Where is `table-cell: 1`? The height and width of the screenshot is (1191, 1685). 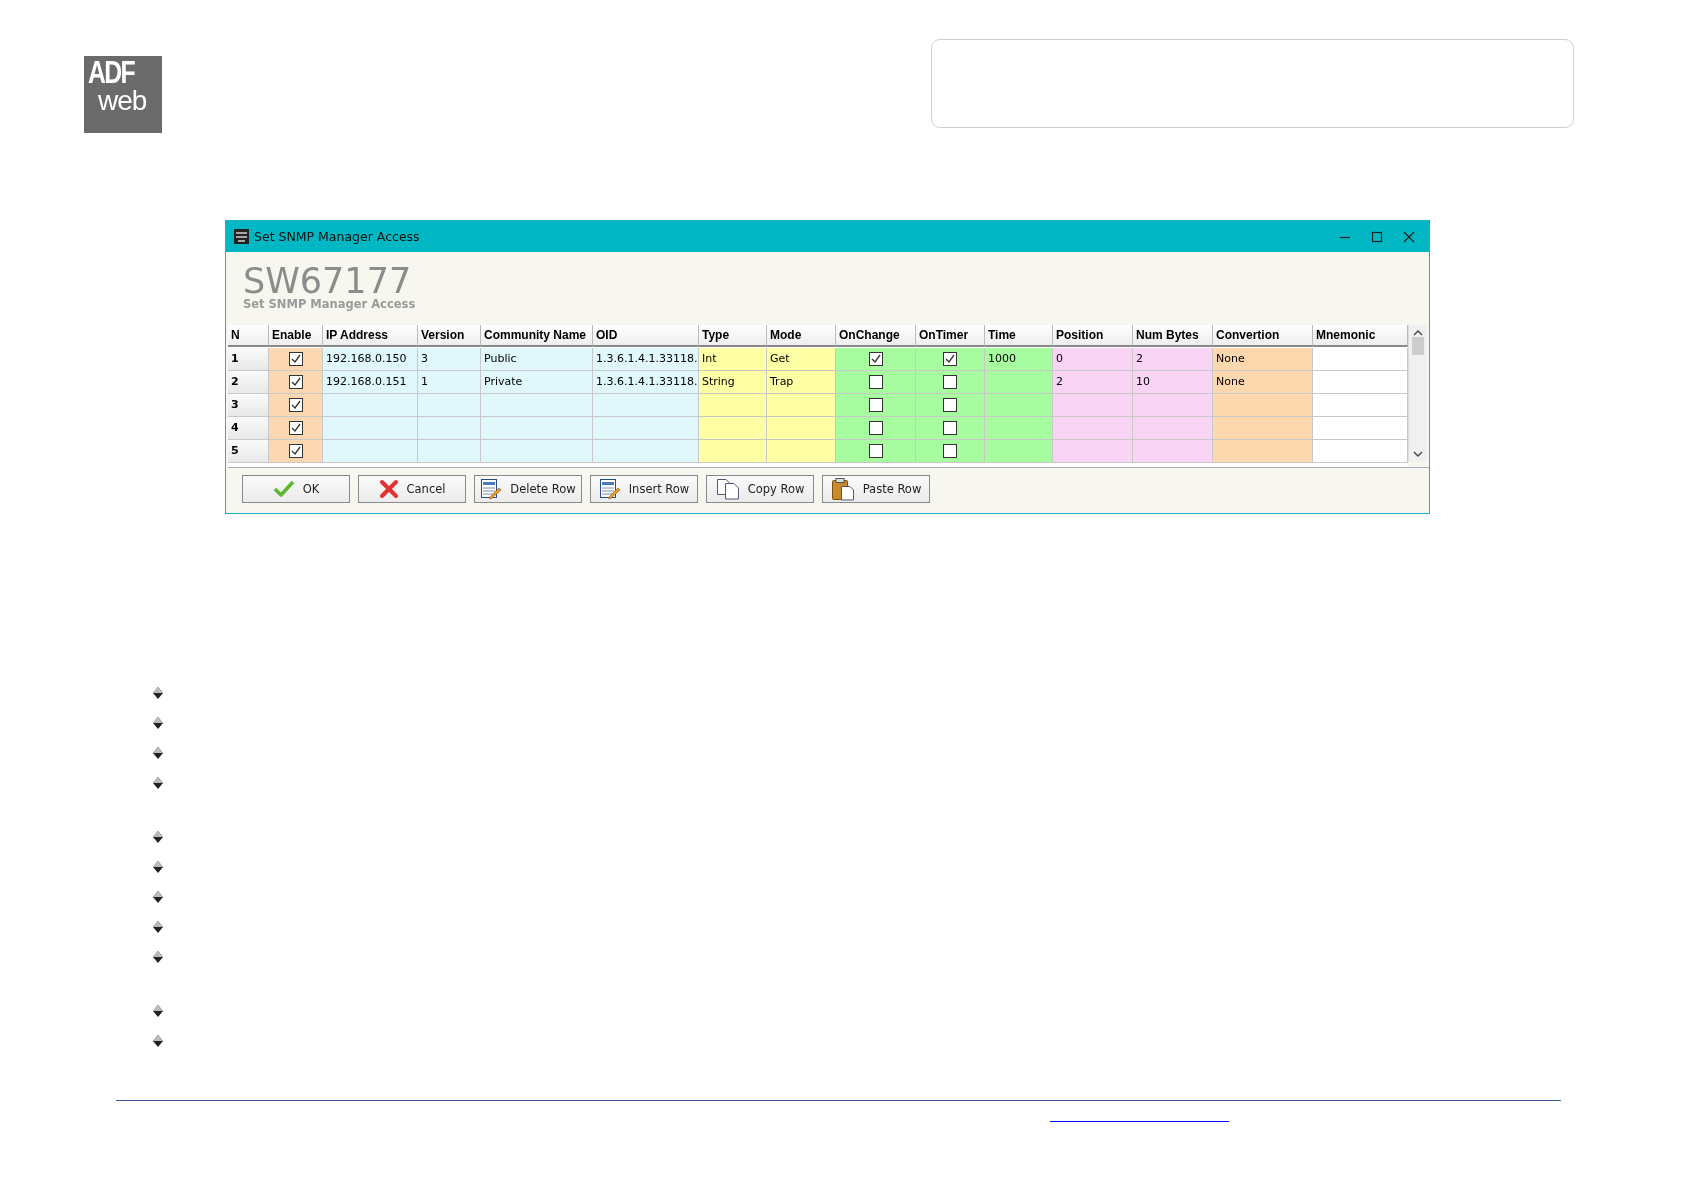 table-cell: 1 is located at coordinates (449, 382).